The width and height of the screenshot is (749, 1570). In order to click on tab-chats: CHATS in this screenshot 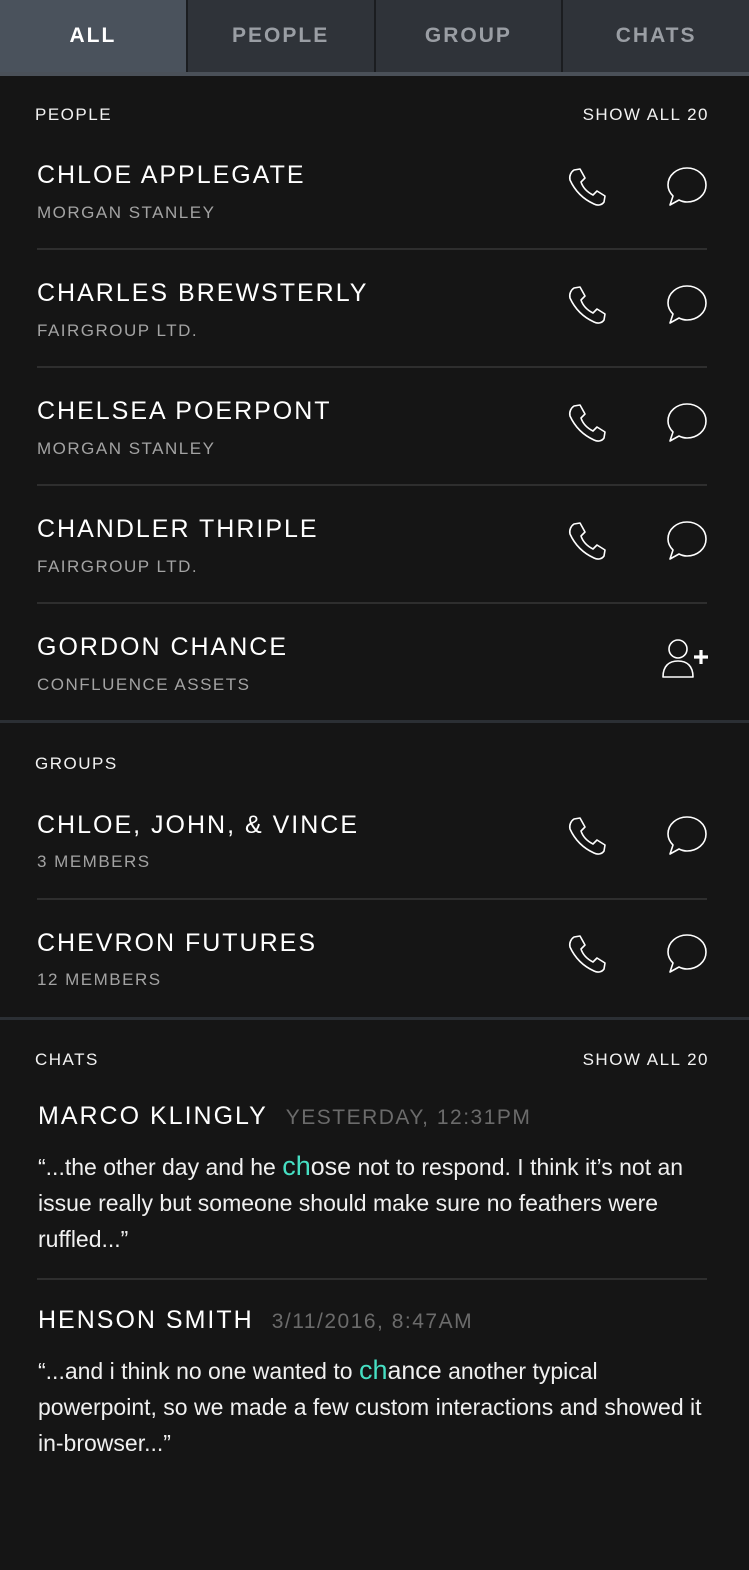, I will do `click(656, 36)`.